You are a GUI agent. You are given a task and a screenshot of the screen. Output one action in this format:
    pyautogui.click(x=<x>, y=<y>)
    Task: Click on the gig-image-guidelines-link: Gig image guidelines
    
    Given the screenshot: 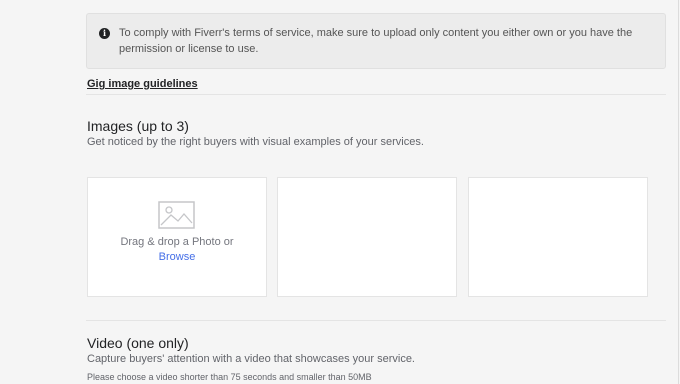 What is the action you would take?
    pyautogui.click(x=142, y=84)
    